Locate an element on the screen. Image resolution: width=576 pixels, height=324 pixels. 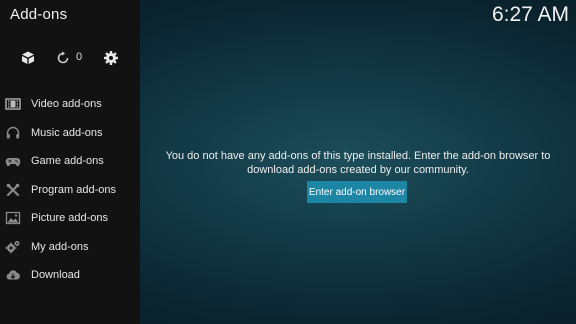
toolbar: 0 is located at coordinates (70, 59).